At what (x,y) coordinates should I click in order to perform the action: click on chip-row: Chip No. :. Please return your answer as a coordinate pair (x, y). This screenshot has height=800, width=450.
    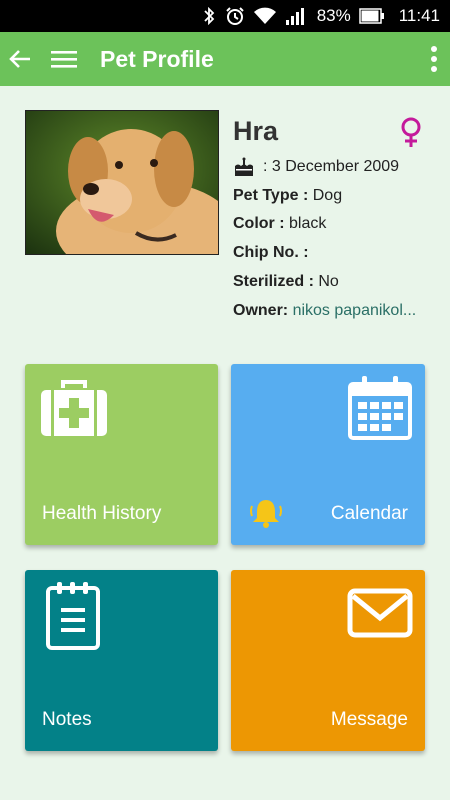
    Looking at the image, I should click on (271, 253).